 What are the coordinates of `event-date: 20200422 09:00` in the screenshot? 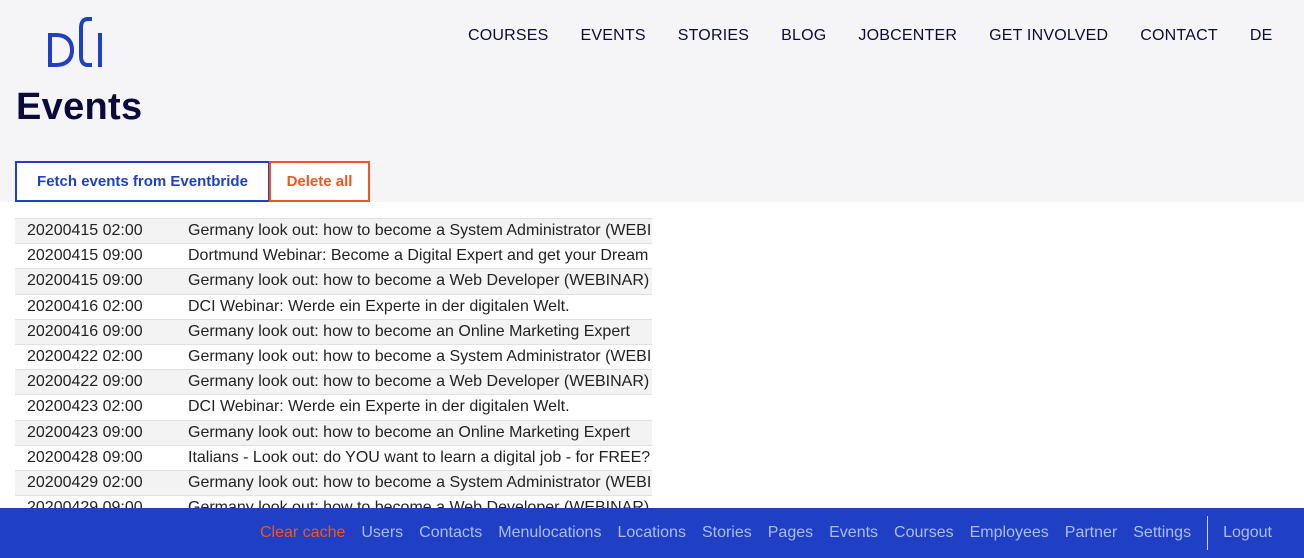 It's located at (85, 382).